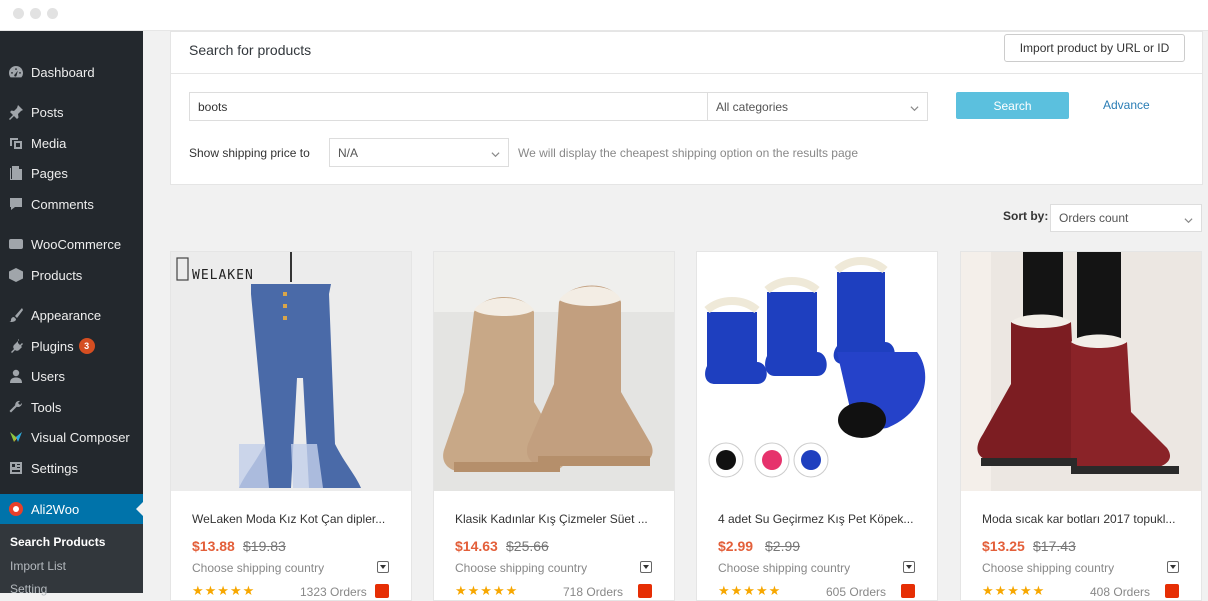 The height and width of the screenshot is (601, 1208). What do you see at coordinates (604, 15) in the screenshot?
I see `window-titlebar` at bounding box center [604, 15].